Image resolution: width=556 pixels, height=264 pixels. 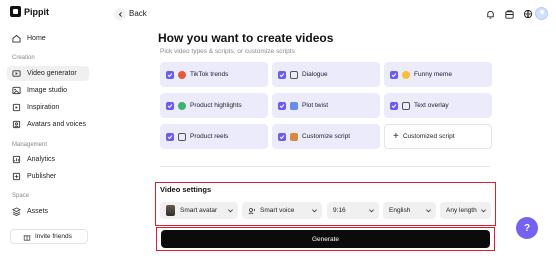 I want to click on sidebar-item-video-generator: Video generator, so click(x=48, y=73).